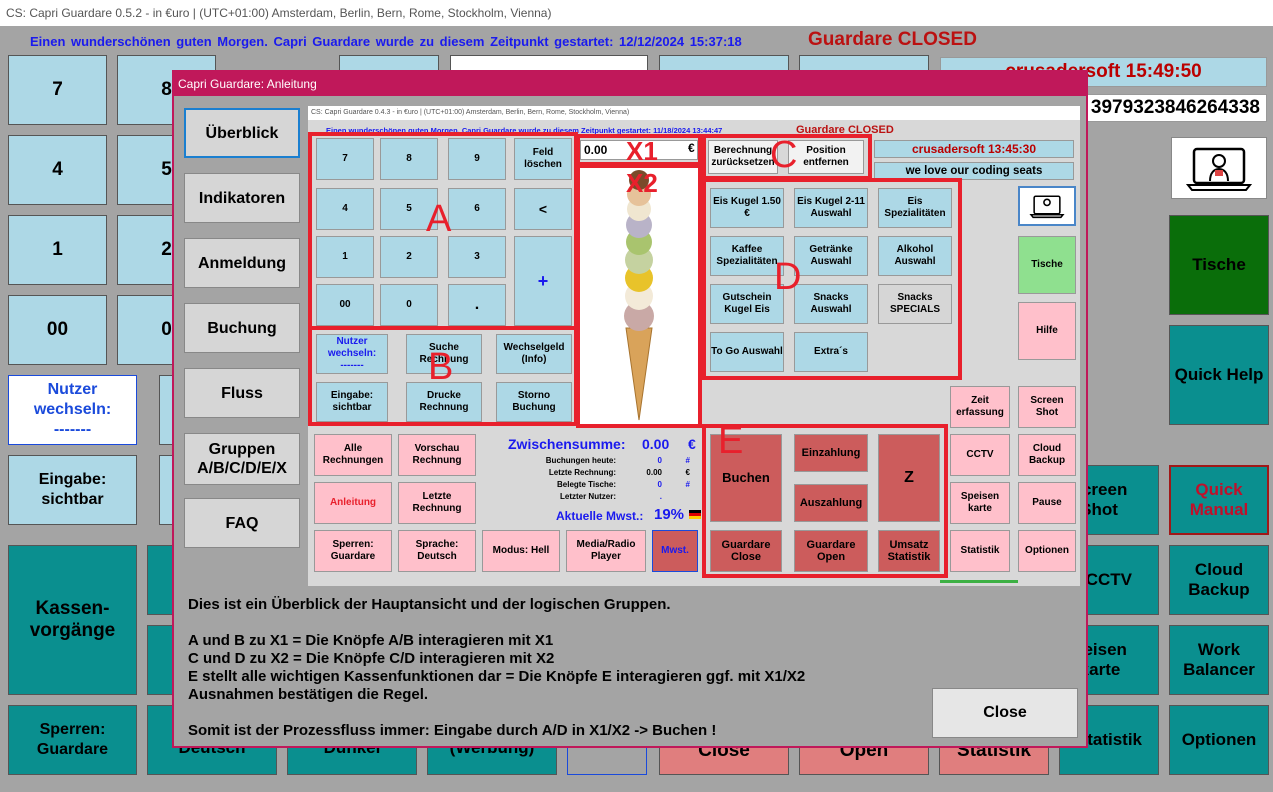  What do you see at coordinates (675, 551) in the screenshot?
I see `shot-button: Mwst.` at bounding box center [675, 551].